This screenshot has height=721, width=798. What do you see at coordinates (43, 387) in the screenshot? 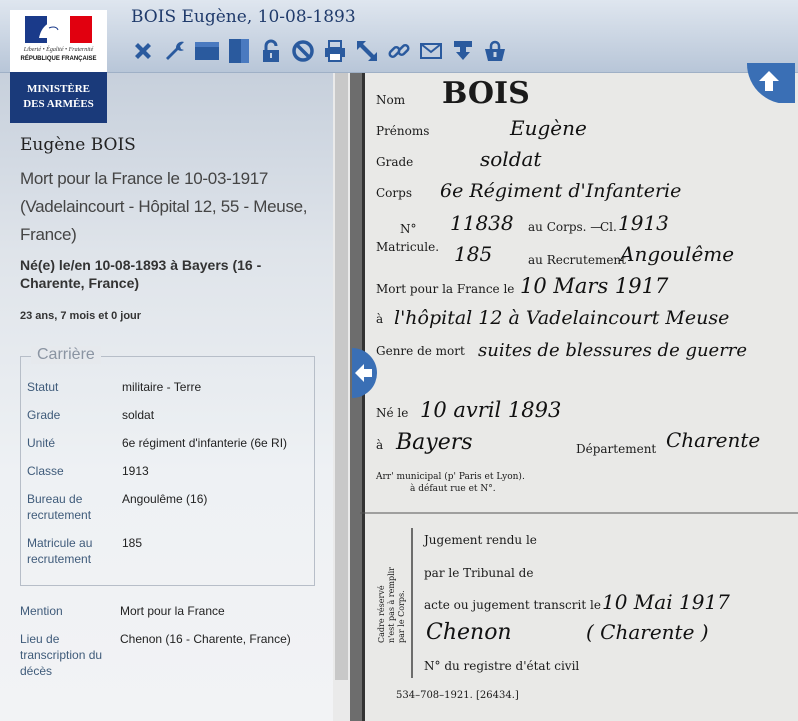
I see `field-label: Statut` at bounding box center [43, 387].